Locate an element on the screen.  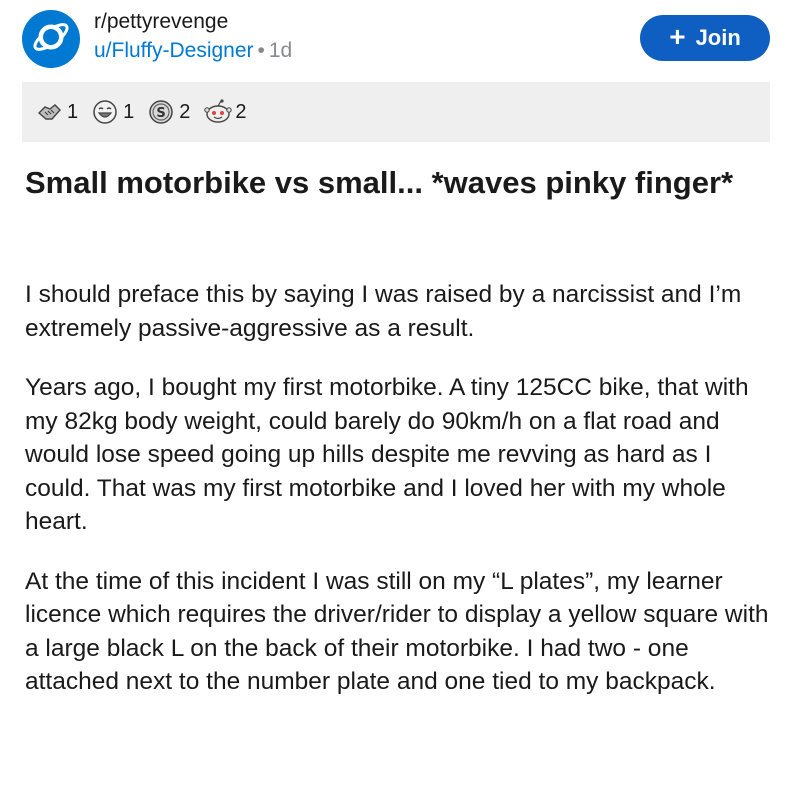
join-button: + Join is located at coordinates (705, 38).